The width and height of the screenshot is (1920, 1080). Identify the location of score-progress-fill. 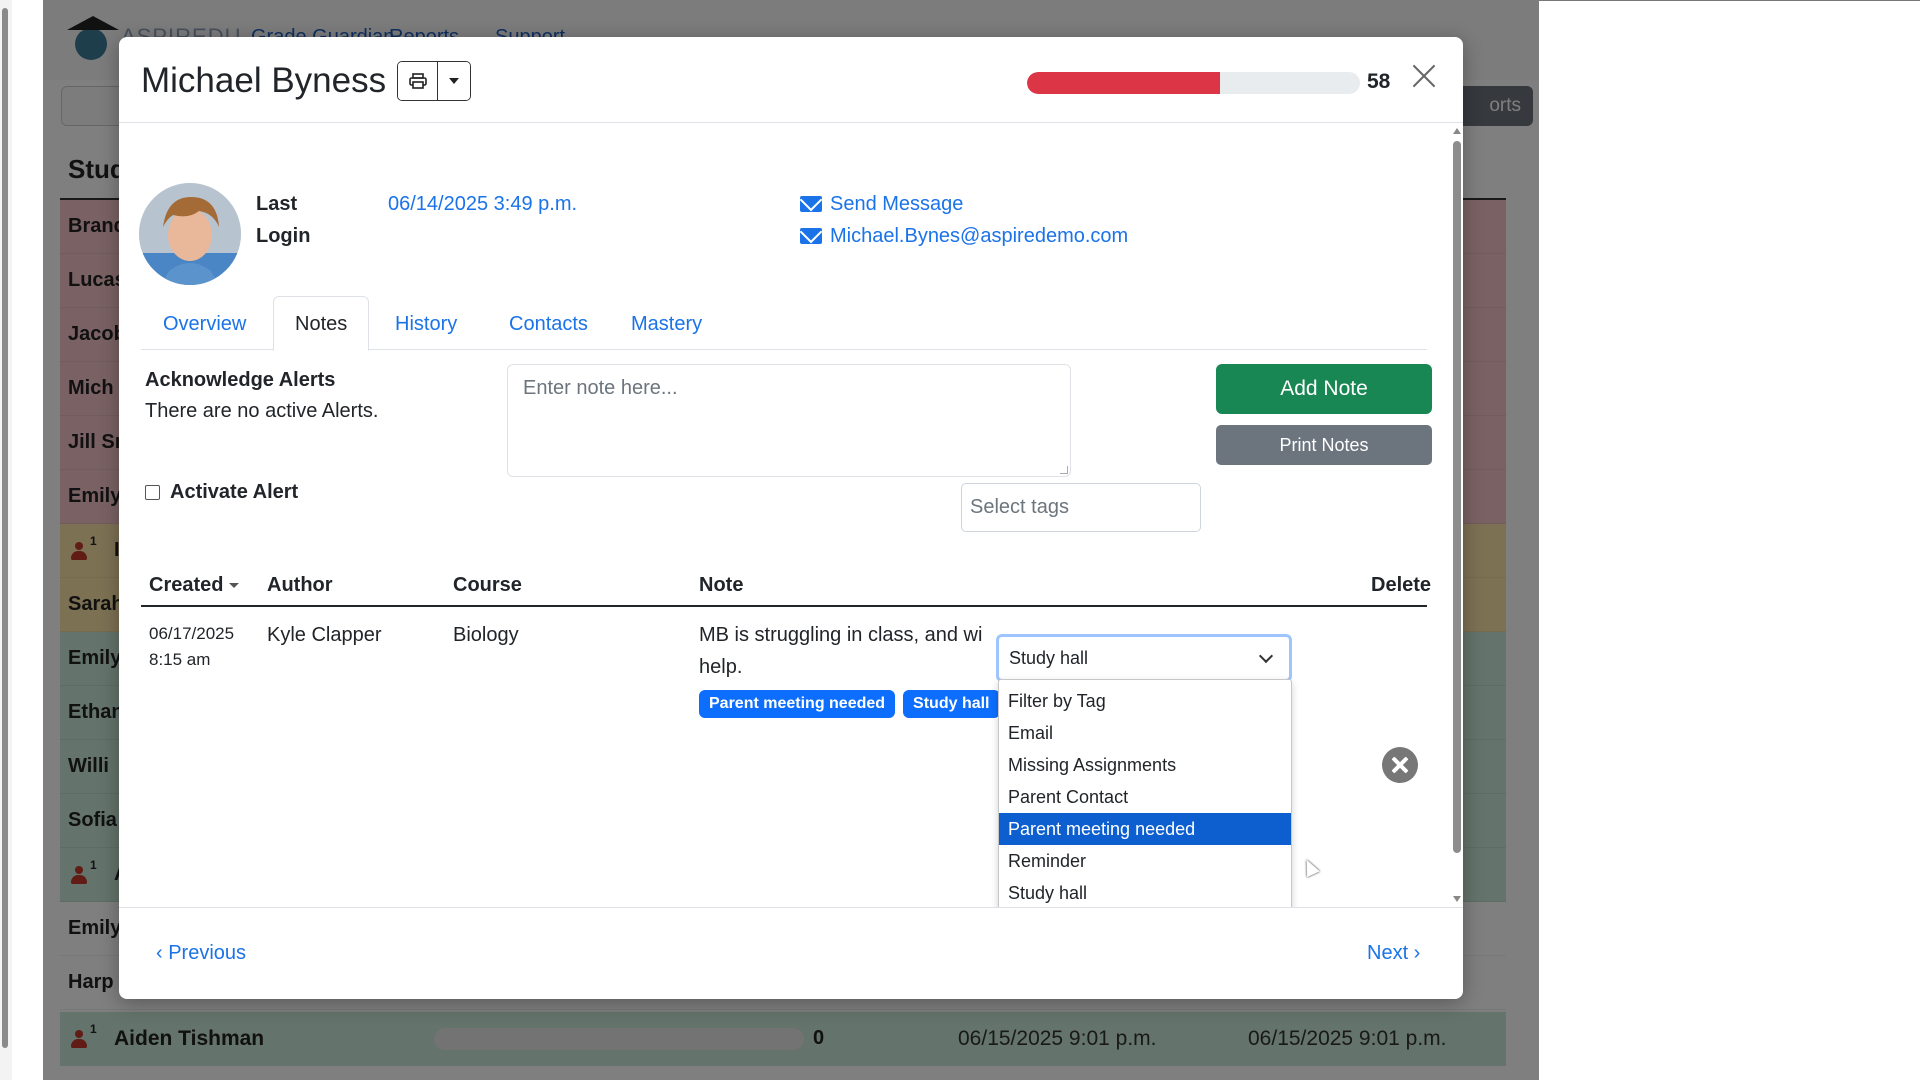
(1124, 83).